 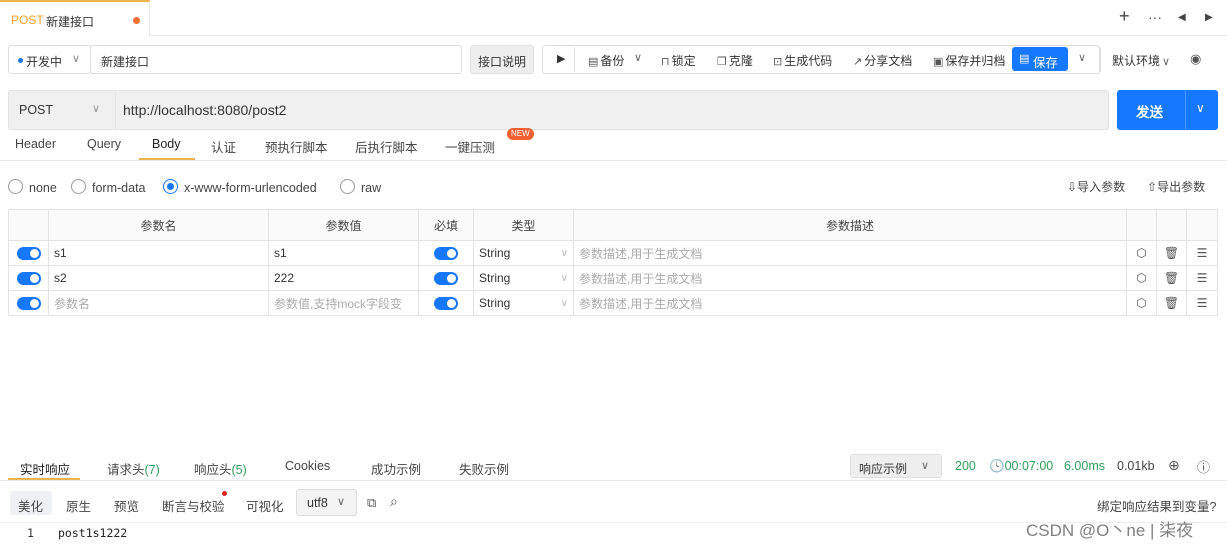 What do you see at coordinates (204, 110) in the screenshot?
I see `url-input: http://localhost:8080/post2` at bounding box center [204, 110].